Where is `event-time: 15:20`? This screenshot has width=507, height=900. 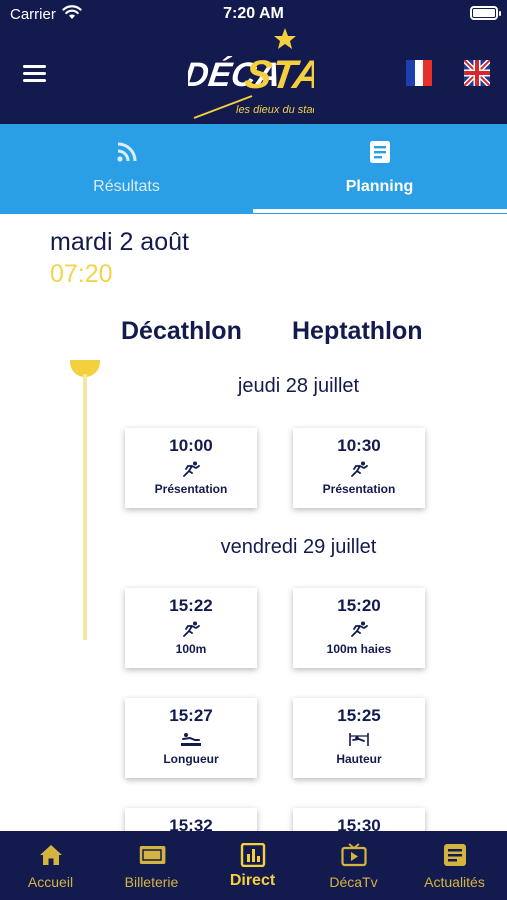
event-time: 15:20 is located at coordinates (359, 605).